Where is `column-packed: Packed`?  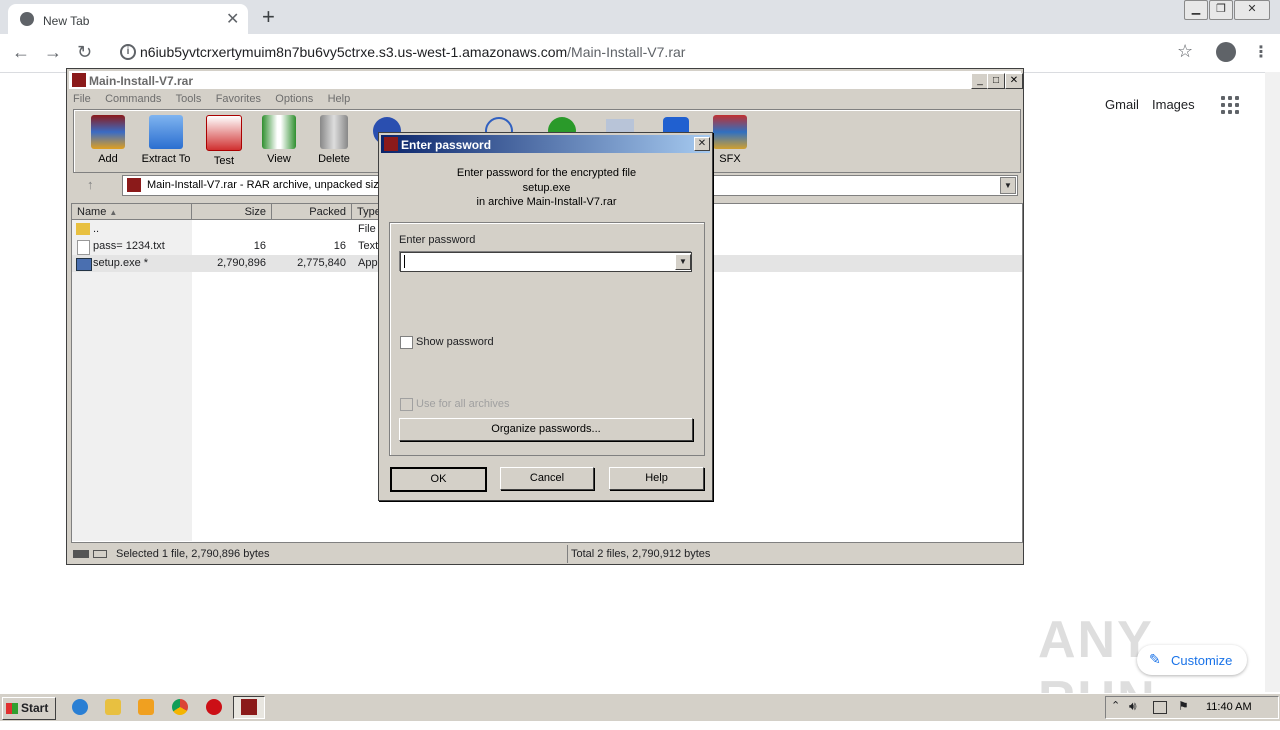 column-packed: Packed is located at coordinates (312, 212).